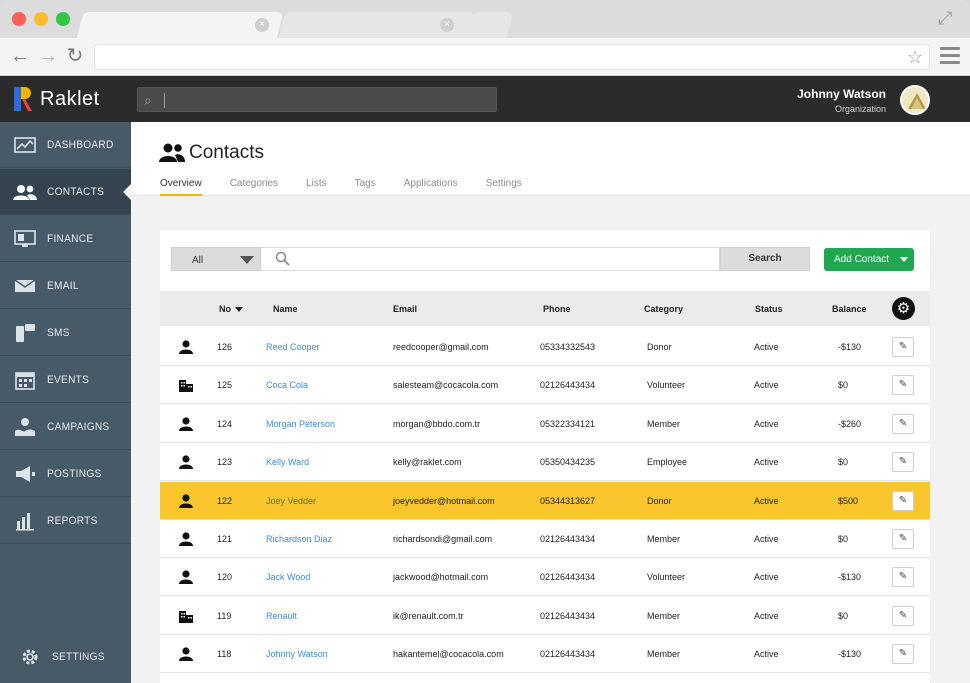 The image size is (970, 683). I want to click on column-email: Email, so click(405, 309).